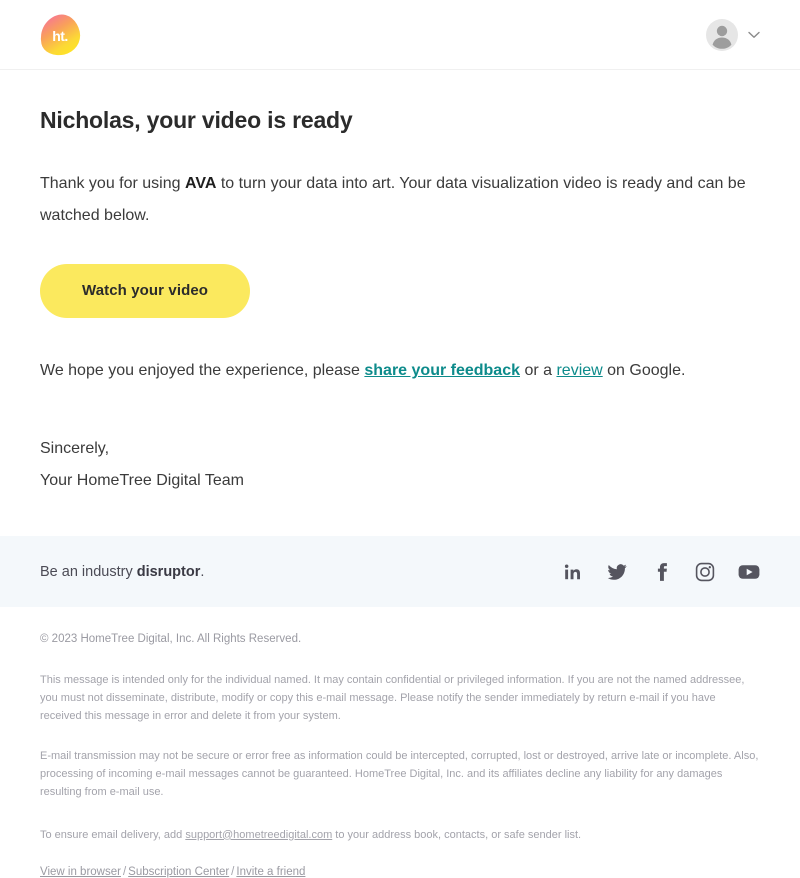 This screenshot has width=800, height=878. Describe the element at coordinates (538, 370) in the screenshot. I see `feedback-text-middle: or a` at that location.